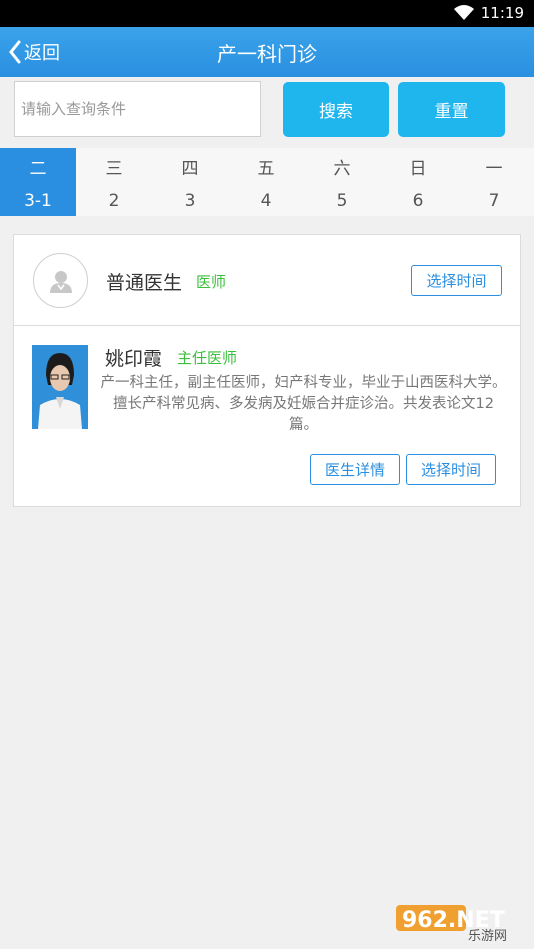 Image resolution: width=534 pixels, height=949 pixels. What do you see at coordinates (451, 109) in the screenshot?
I see `reset-button: 重置` at bounding box center [451, 109].